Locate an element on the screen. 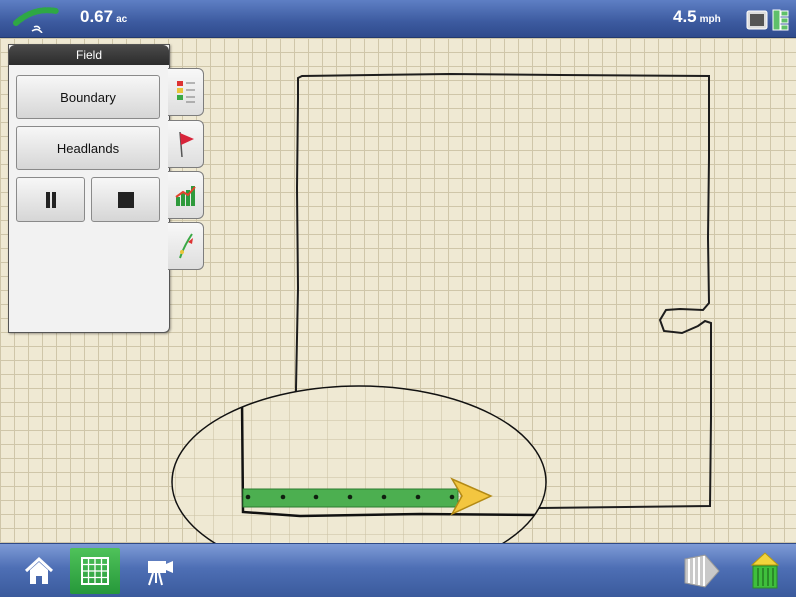  map-button is located at coordinates (95, 571).